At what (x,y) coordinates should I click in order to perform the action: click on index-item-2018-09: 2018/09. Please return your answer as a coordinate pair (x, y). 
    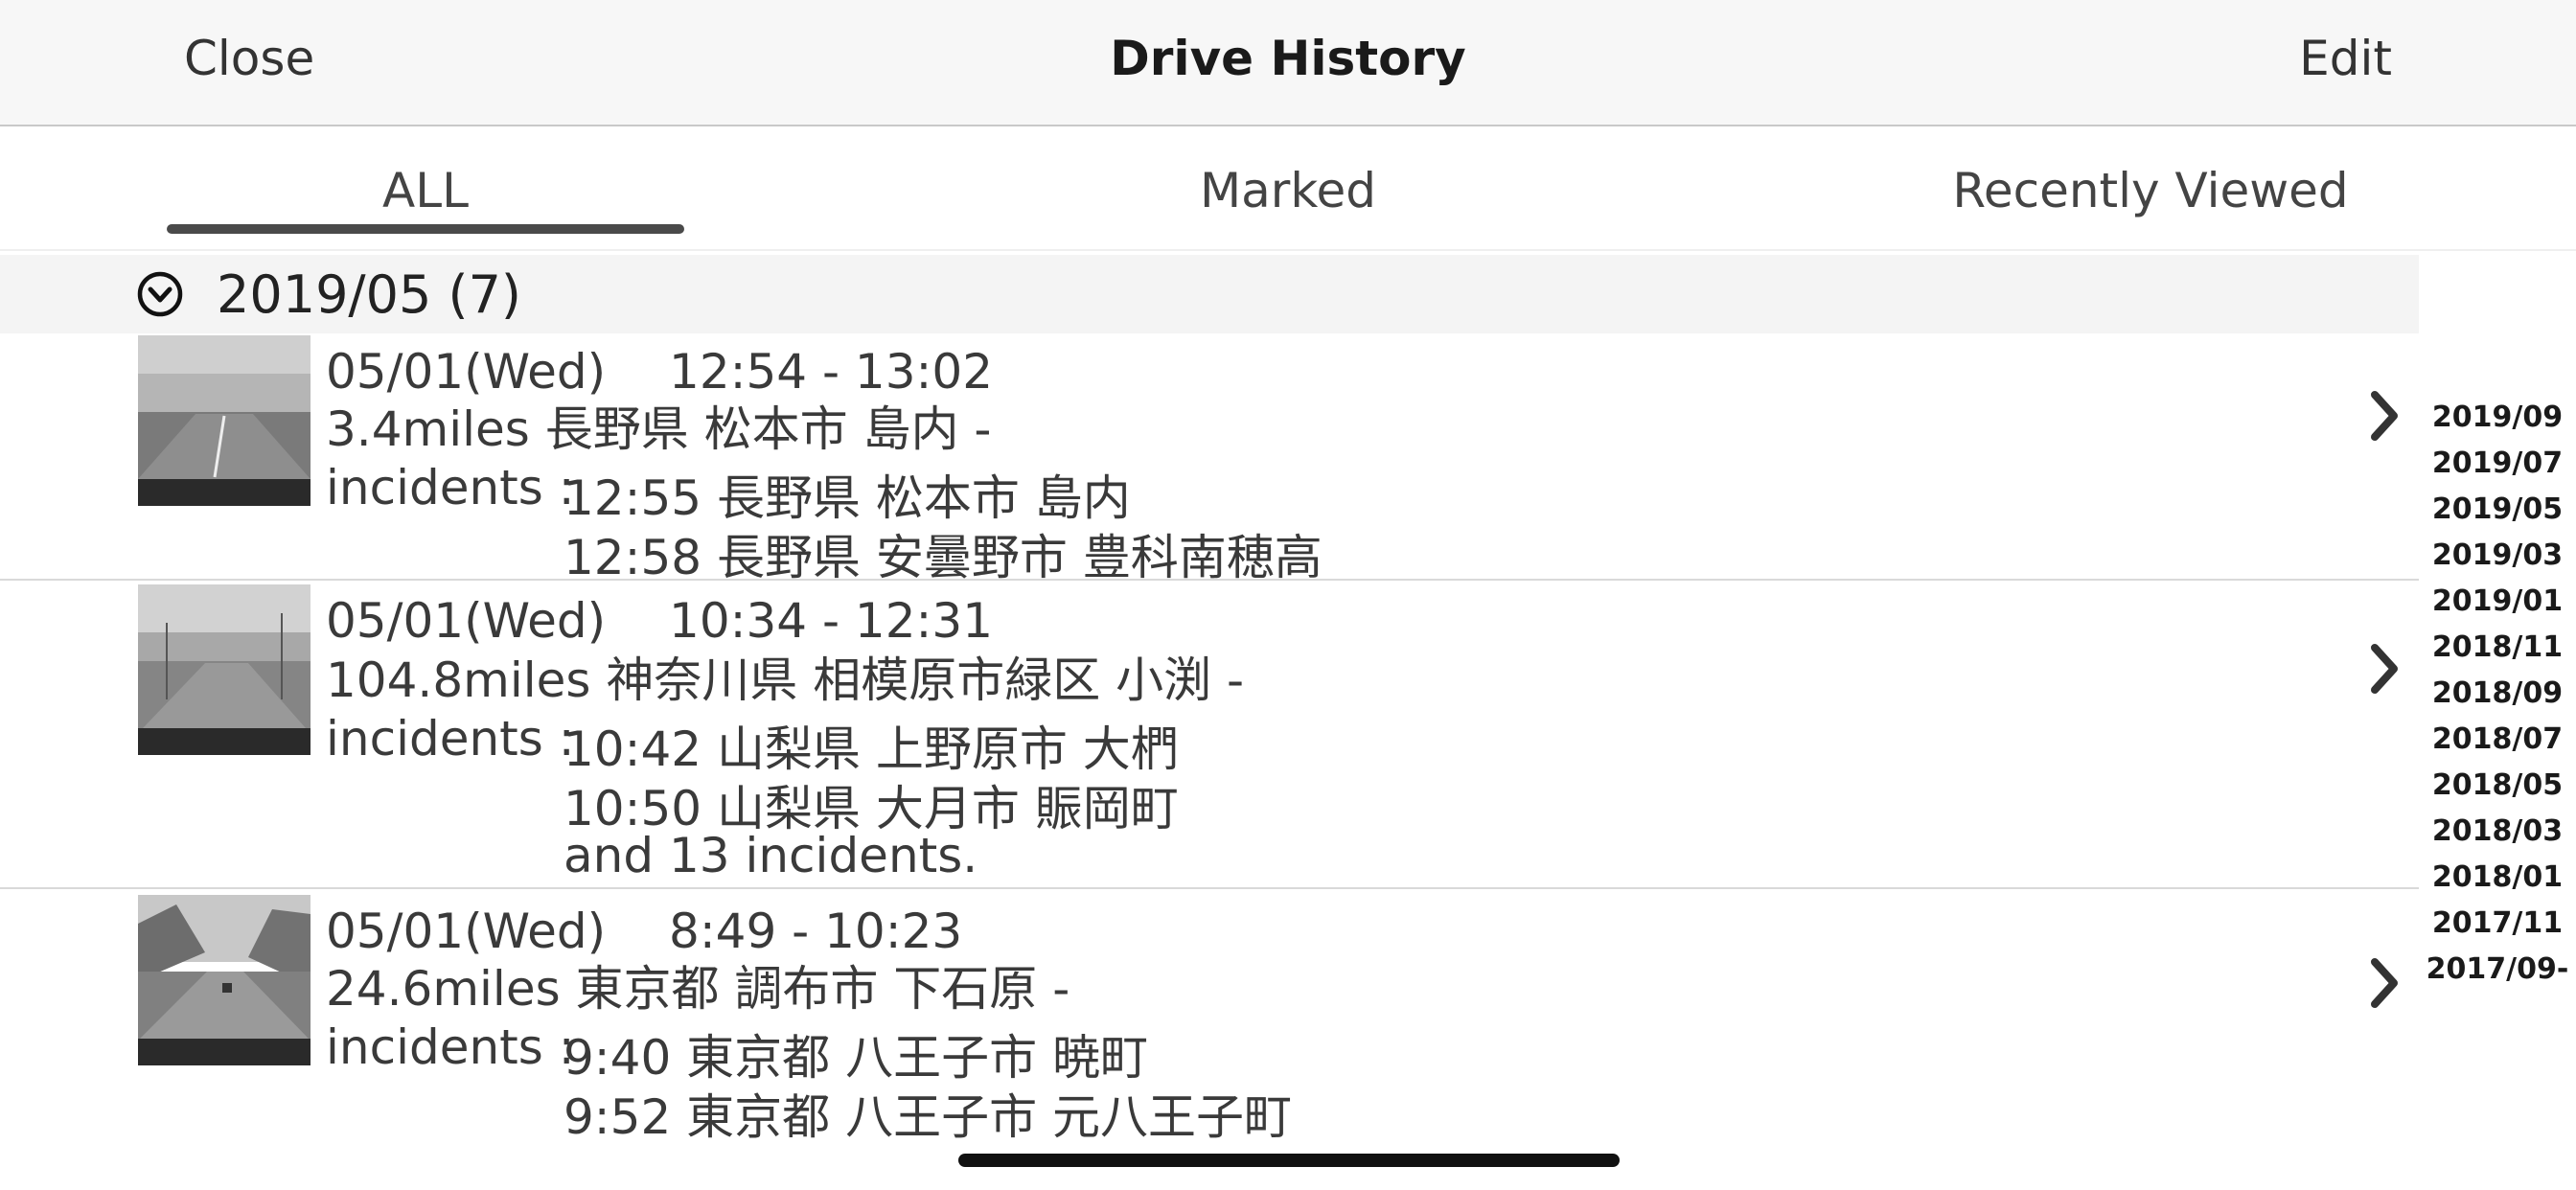
    Looking at the image, I should click on (2497, 694).